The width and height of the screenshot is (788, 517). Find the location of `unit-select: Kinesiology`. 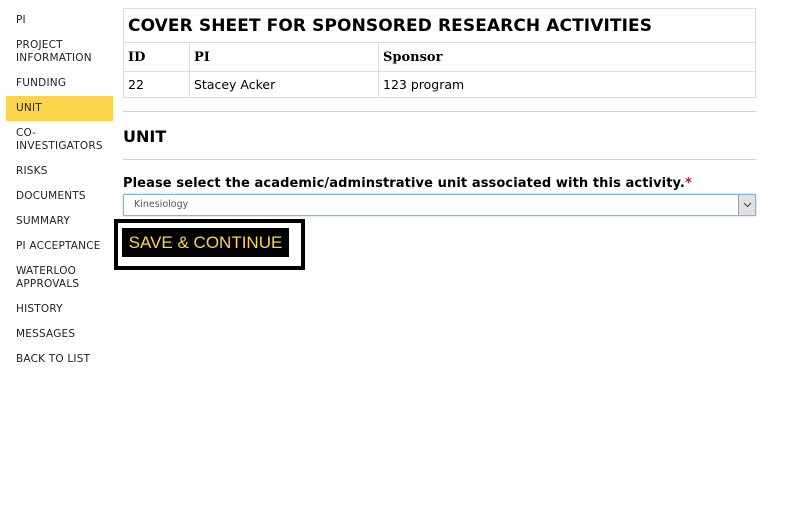

unit-select: Kinesiology is located at coordinates (439, 205).